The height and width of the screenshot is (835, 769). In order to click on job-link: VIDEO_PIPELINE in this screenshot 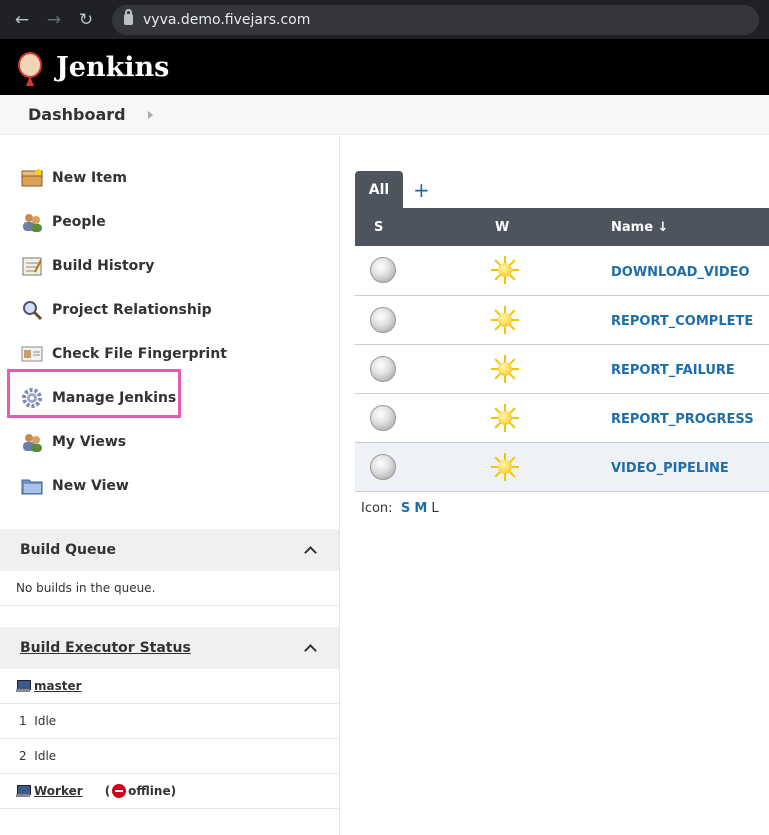, I will do `click(670, 468)`.